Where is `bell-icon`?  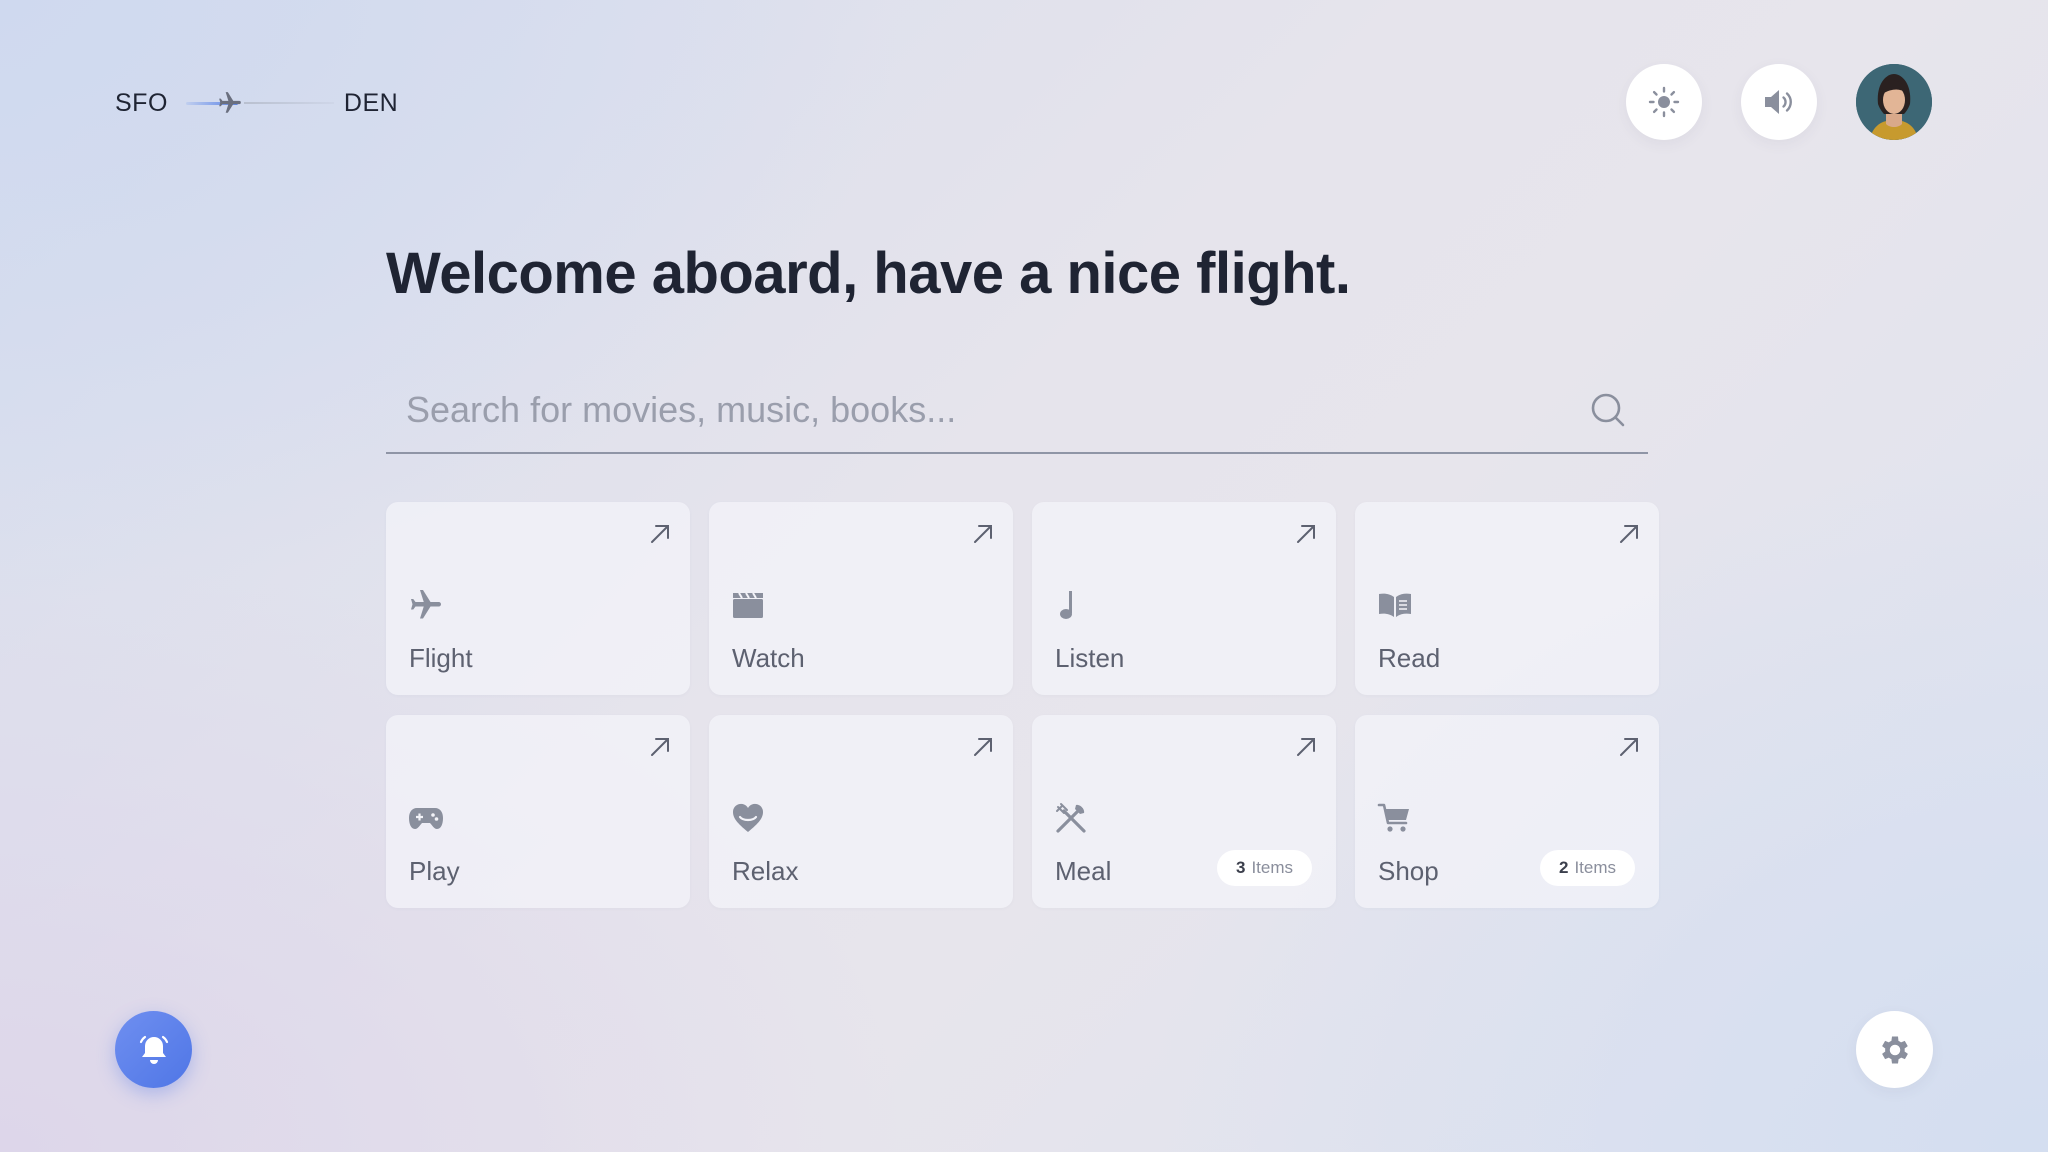 bell-icon is located at coordinates (153, 1049).